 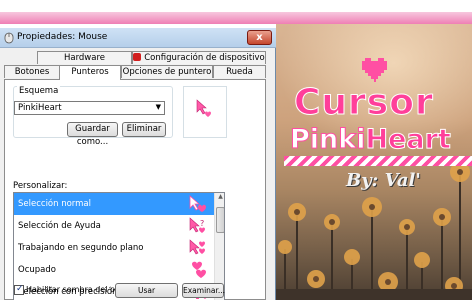 I want to click on banner-title-pinkiheart: PinkiHeart, so click(x=370, y=140).